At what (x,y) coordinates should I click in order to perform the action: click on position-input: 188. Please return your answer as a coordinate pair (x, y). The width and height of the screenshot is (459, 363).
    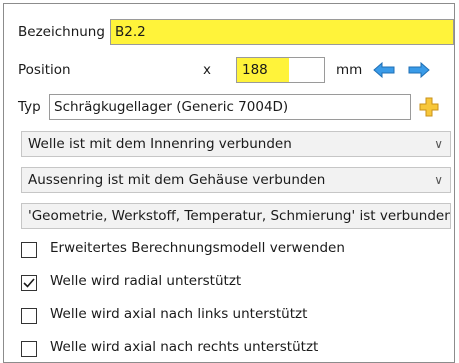
    Looking at the image, I should click on (280, 70).